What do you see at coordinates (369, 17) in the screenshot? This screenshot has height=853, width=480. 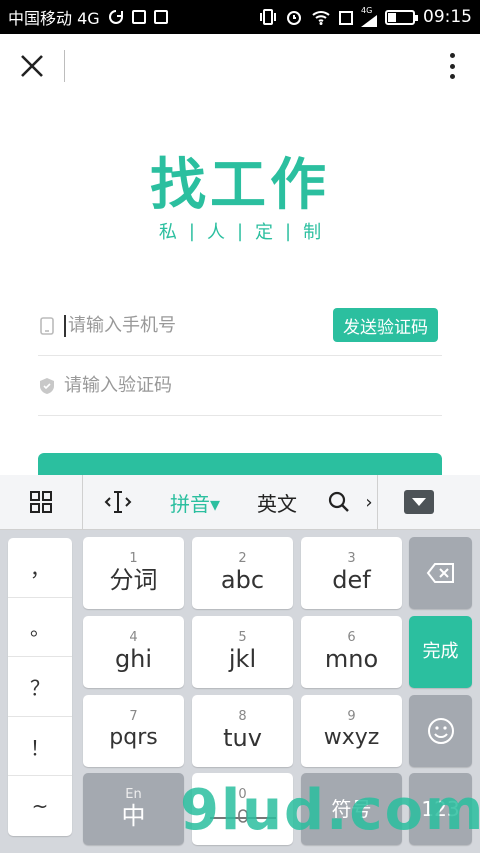 I see `signal-icon: 4G` at bounding box center [369, 17].